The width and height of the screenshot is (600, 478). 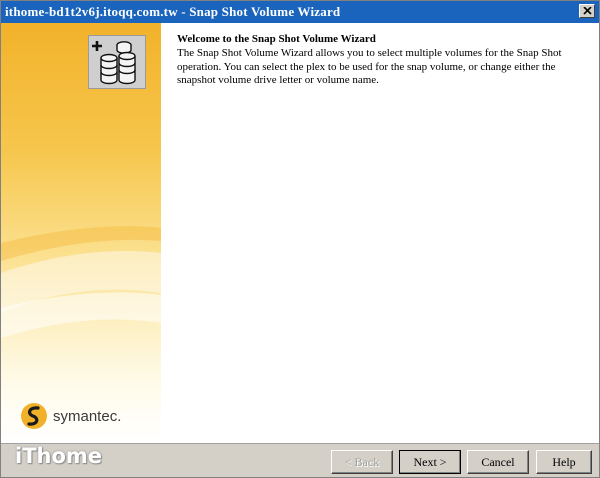 I want to click on cancel-button: Cancel, so click(x=498, y=462).